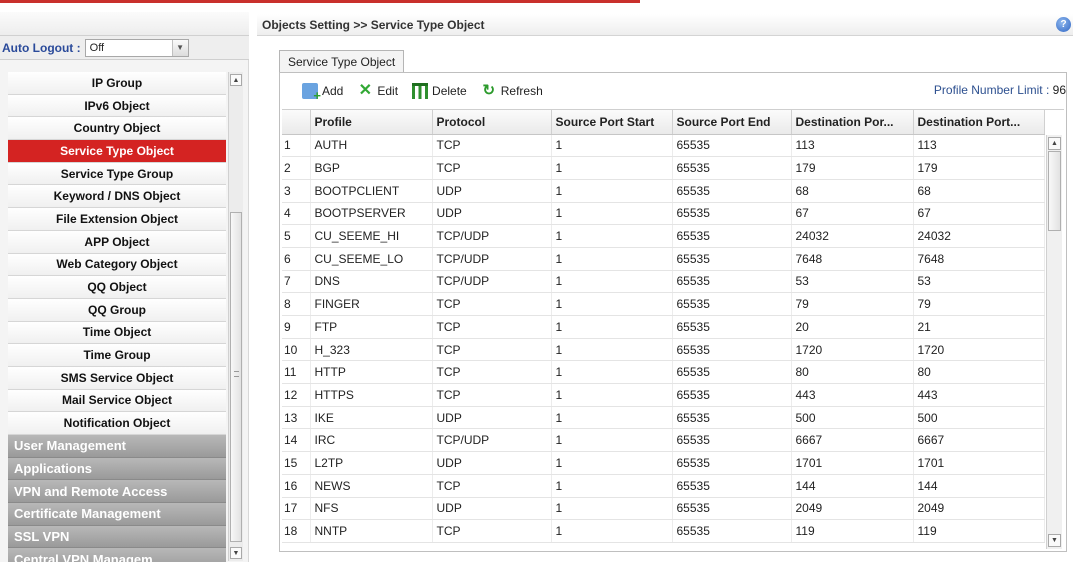 This screenshot has height=562, width=1073. I want to click on table-cell: 13, so click(296, 418).